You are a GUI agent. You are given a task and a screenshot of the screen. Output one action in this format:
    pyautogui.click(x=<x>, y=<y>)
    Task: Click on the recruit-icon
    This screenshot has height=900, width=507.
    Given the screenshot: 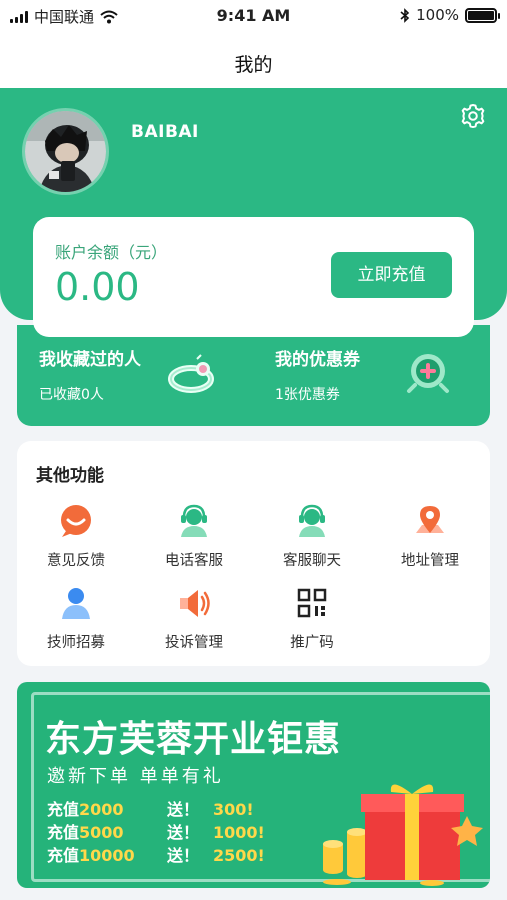 What is the action you would take?
    pyautogui.click(x=76, y=603)
    